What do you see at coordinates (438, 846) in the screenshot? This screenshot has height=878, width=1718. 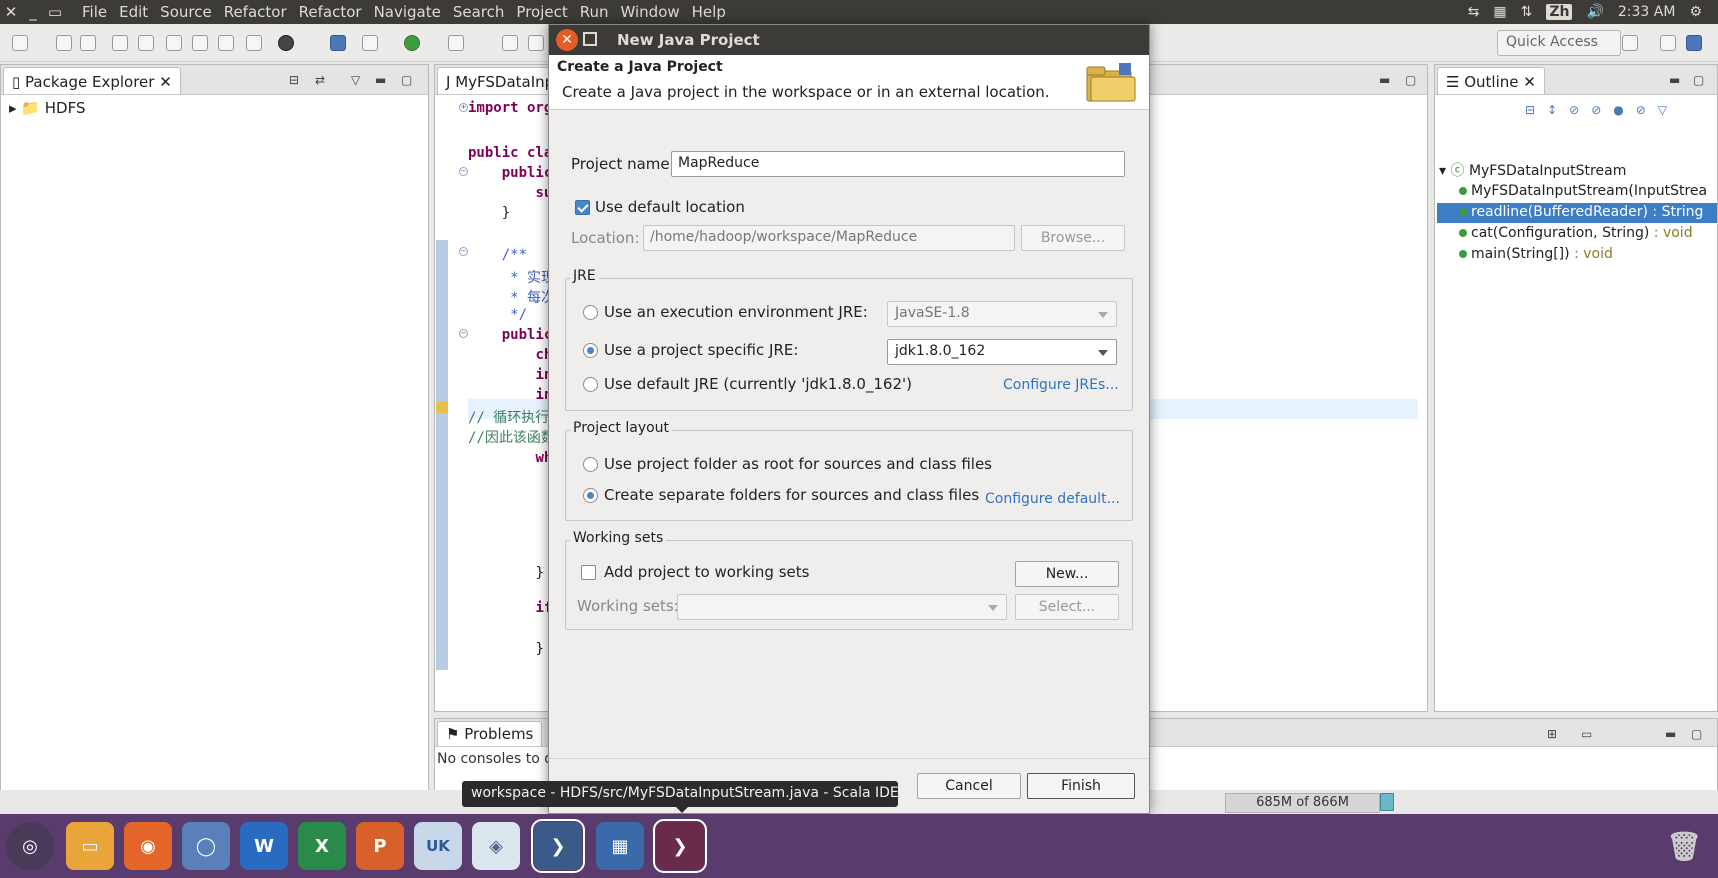 I see `software-center-icon: UK` at bounding box center [438, 846].